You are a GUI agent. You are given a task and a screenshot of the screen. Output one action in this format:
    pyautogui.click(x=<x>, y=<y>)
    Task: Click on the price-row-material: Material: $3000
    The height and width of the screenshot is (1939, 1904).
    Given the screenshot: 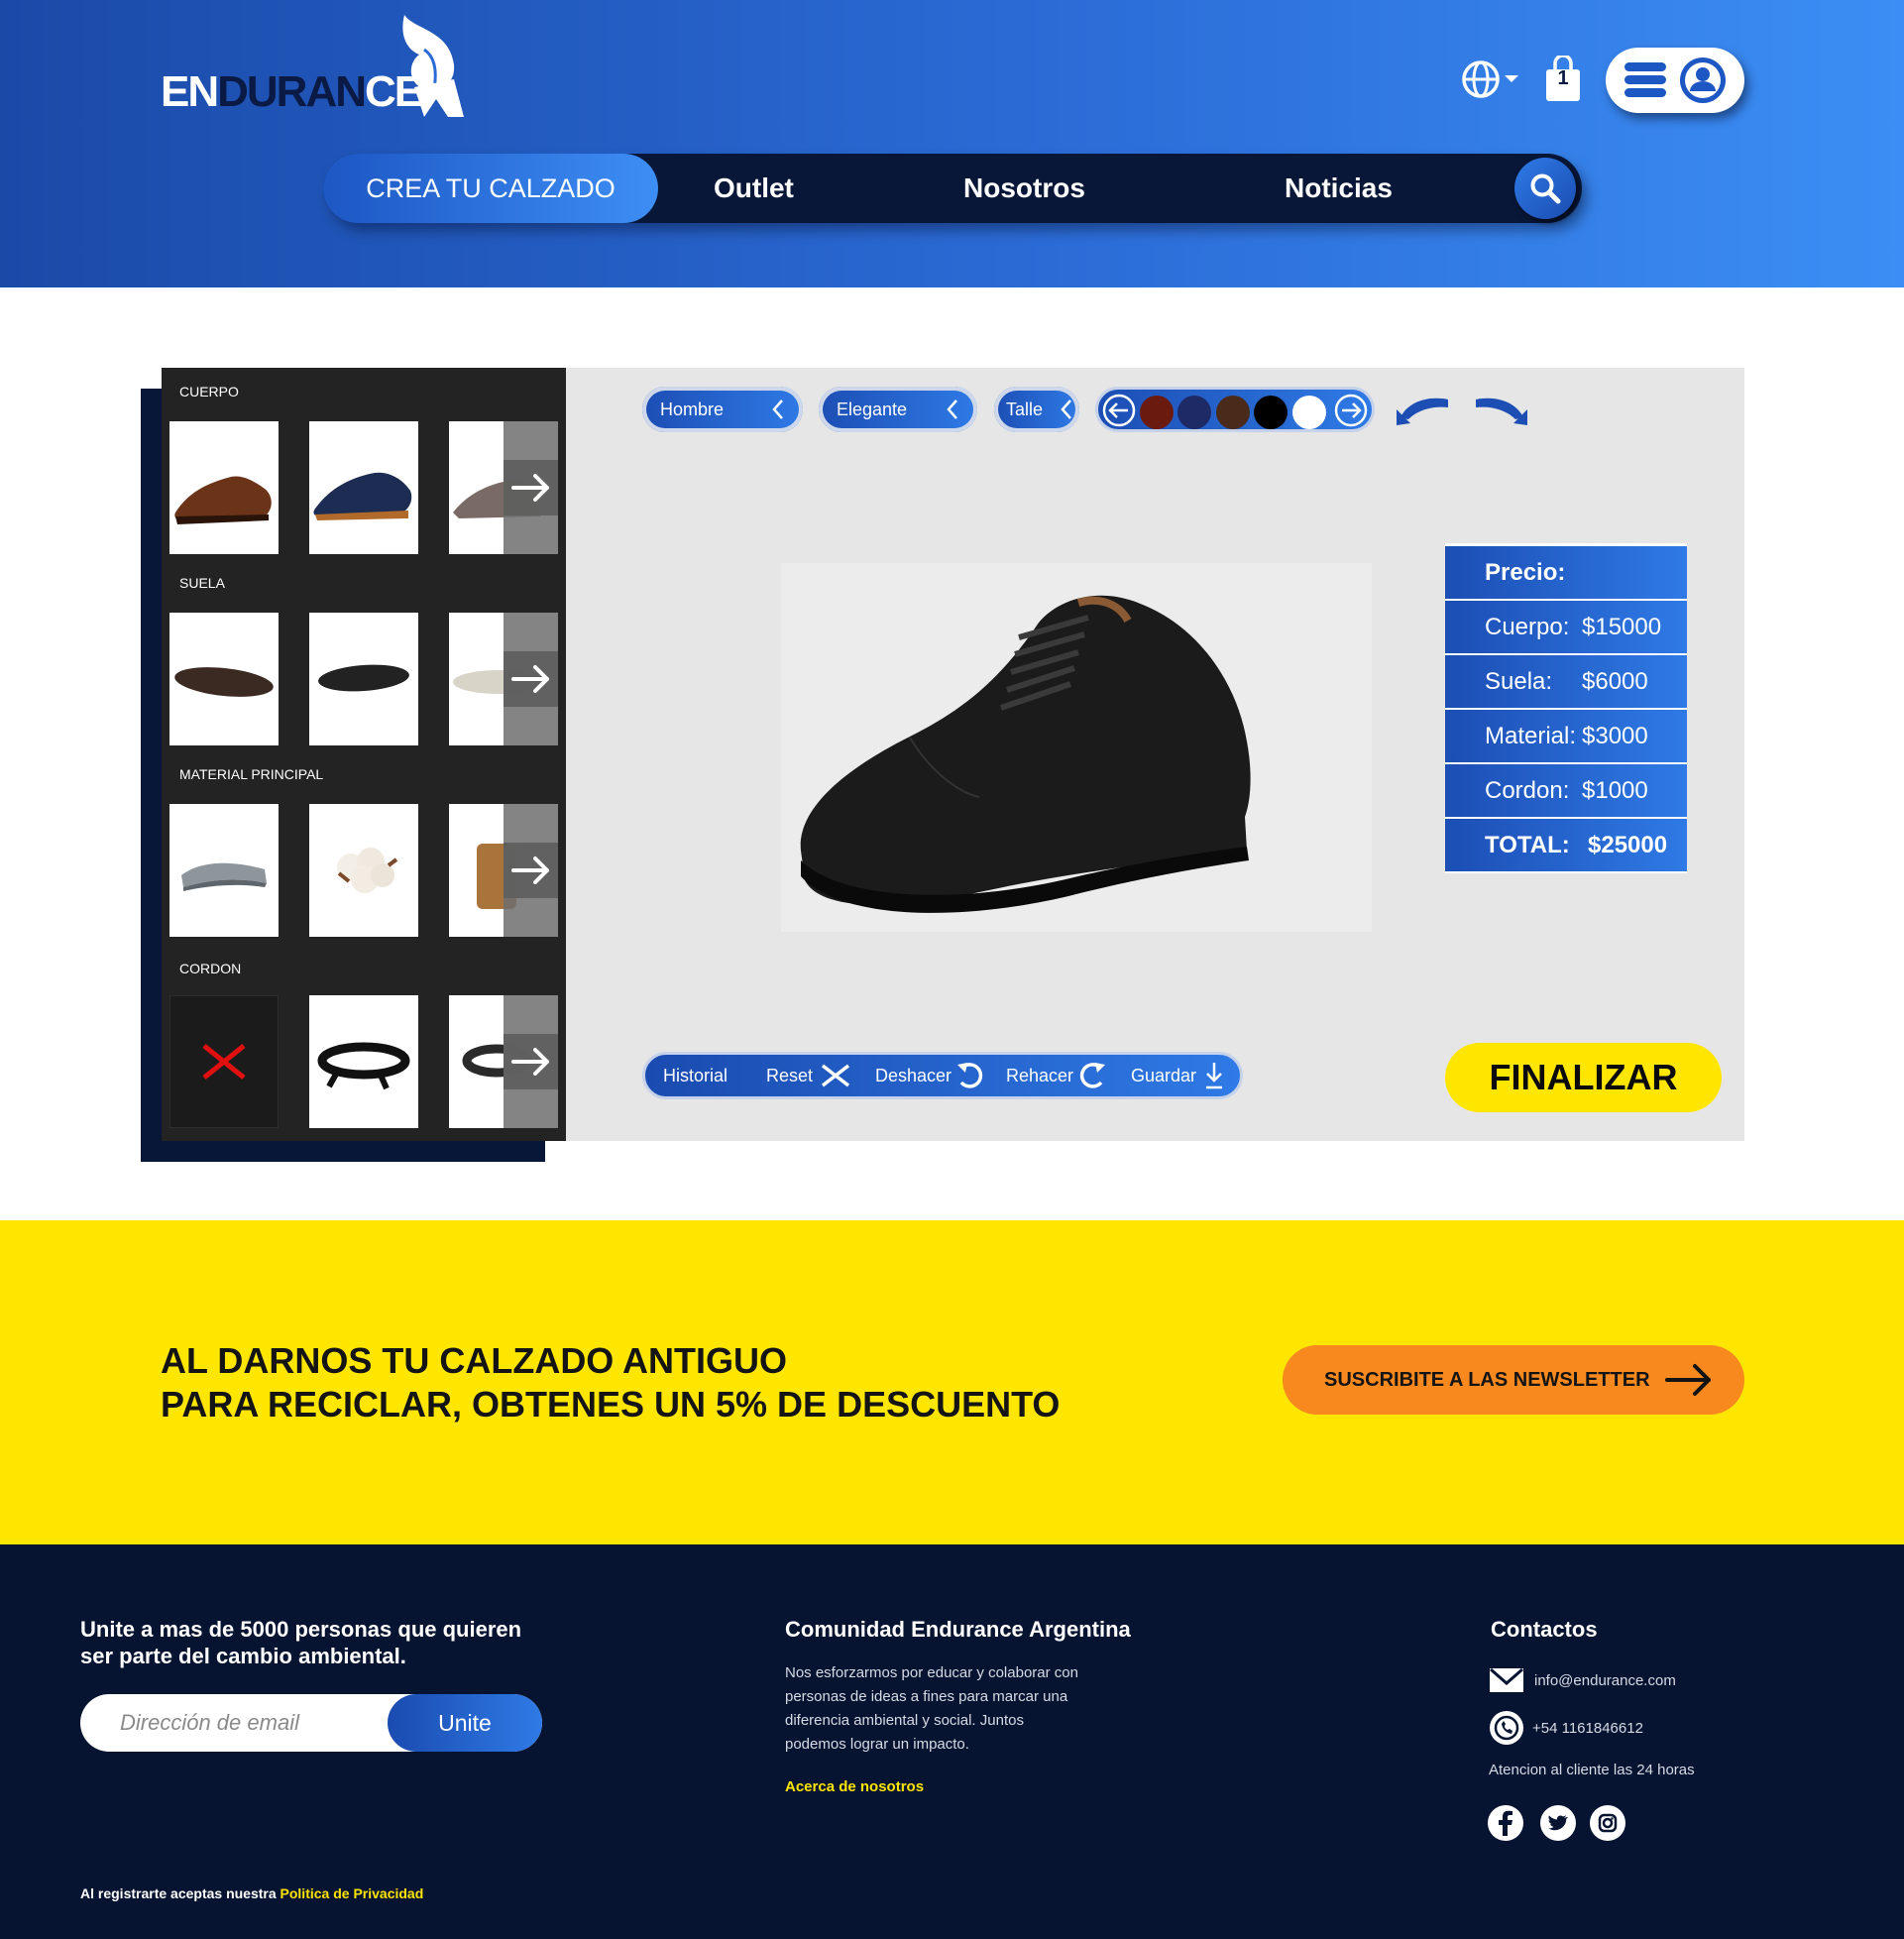 What is the action you would take?
    pyautogui.click(x=1566, y=736)
    